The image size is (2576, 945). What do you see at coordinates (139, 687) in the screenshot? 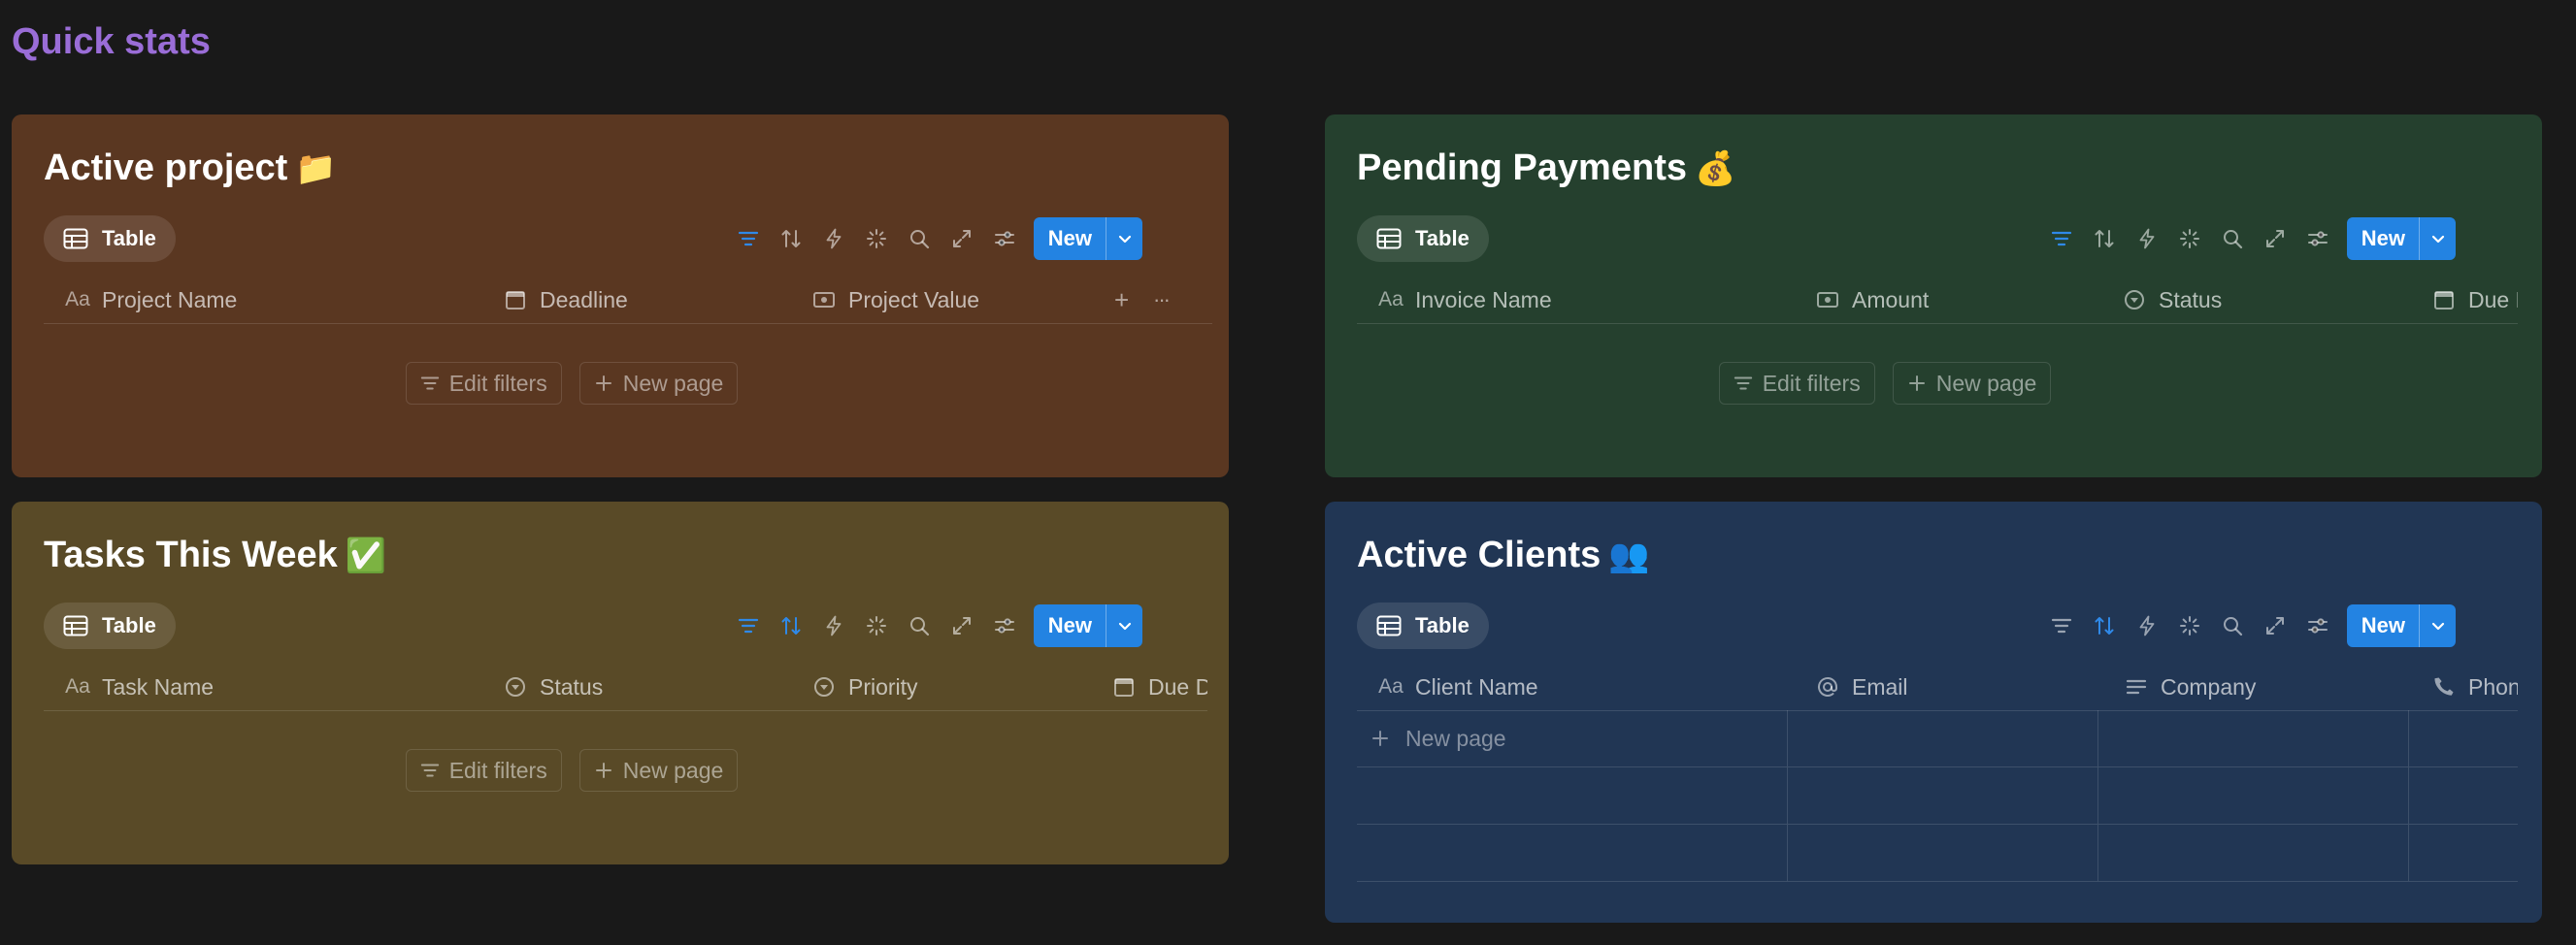
I see `column-header: Aa Task Name` at bounding box center [139, 687].